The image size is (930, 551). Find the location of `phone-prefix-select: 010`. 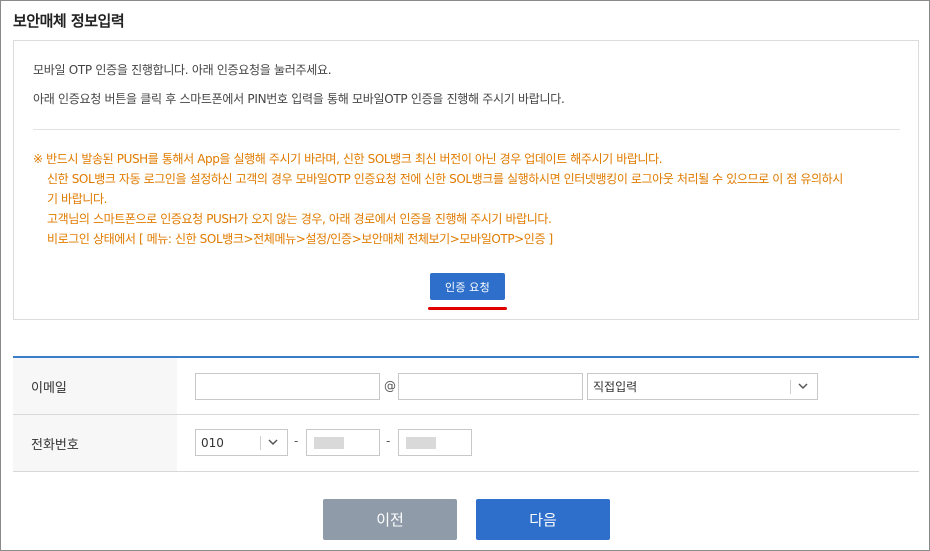

phone-prefix-select: 010 is located at coordinates (241, 442).